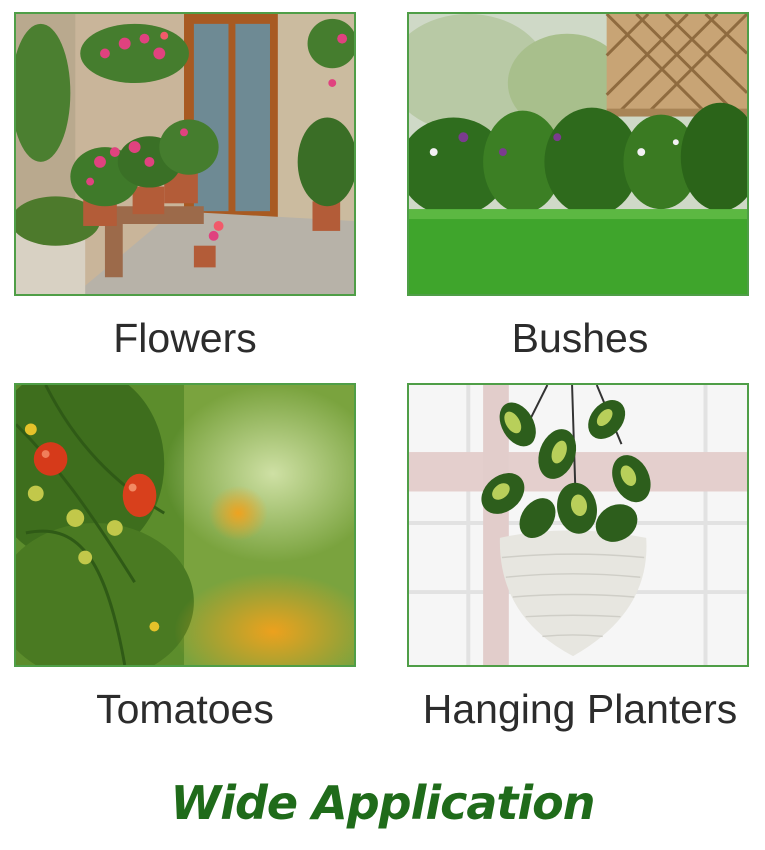  I want to click on caption-hanging-planters: Hanging Planters, so click(580, 709).